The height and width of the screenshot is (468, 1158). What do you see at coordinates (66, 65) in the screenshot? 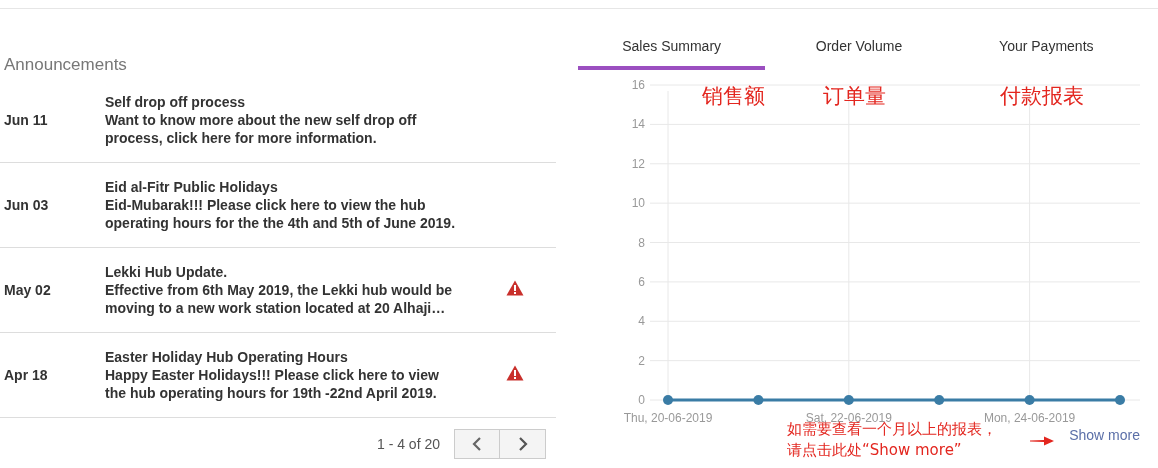
I see `section-title: Announcements` at bounding box center [66, 65].